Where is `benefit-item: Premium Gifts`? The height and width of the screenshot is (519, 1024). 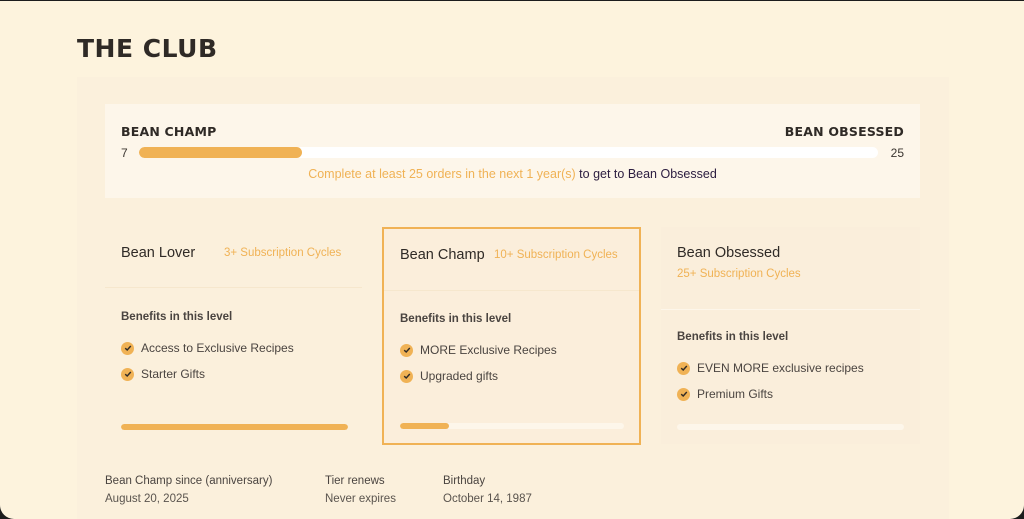
benefit-item: Premium Gifts is located at coordinates (725, 394).